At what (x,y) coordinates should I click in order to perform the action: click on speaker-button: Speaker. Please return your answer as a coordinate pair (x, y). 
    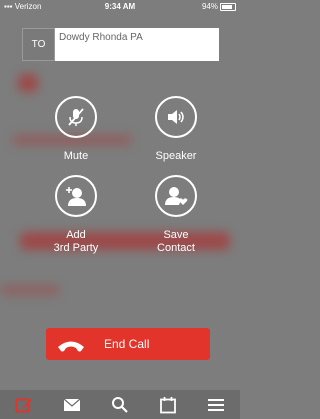
    Looking at the image, I should click on (176, 129).